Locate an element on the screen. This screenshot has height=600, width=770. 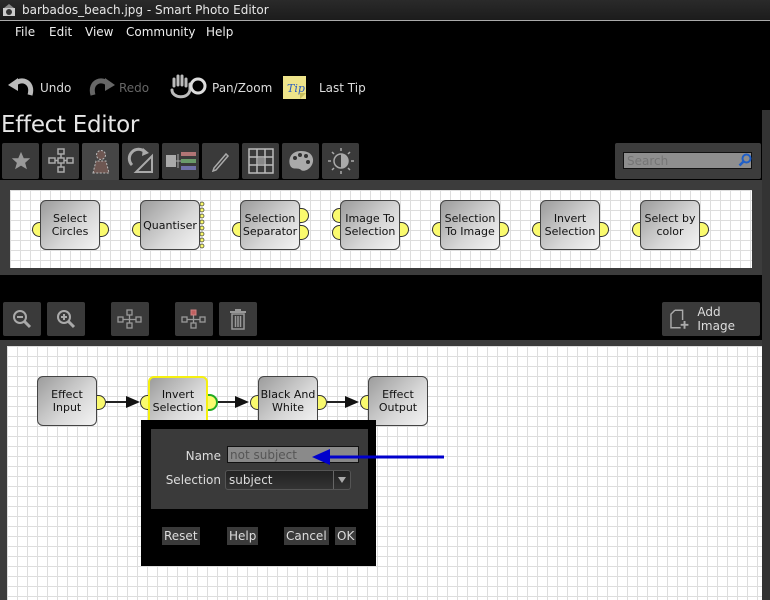
menu-view: View is located at coordinates (99, 32).